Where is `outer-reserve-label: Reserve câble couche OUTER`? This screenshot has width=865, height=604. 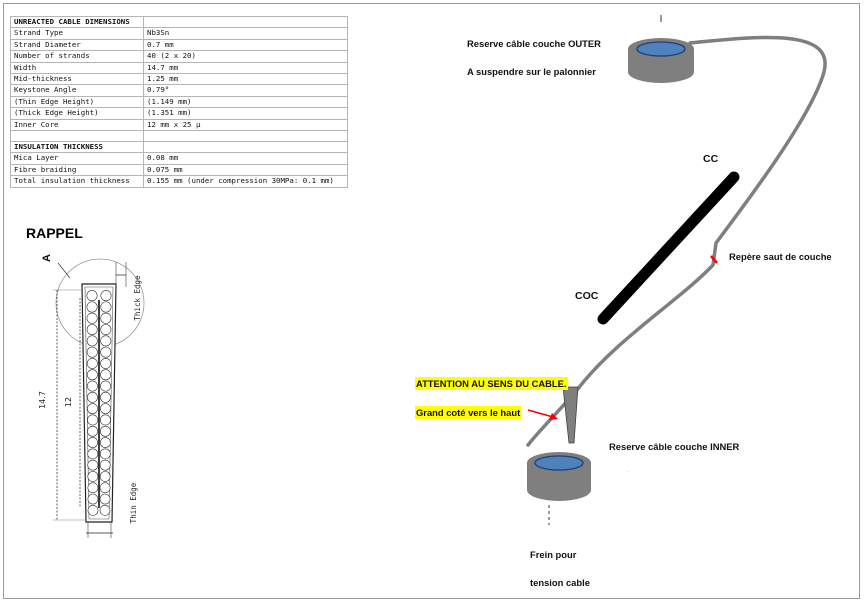
outer-reserve-label: Reserve câble couche OUTER is located at coordinates (534, 43).